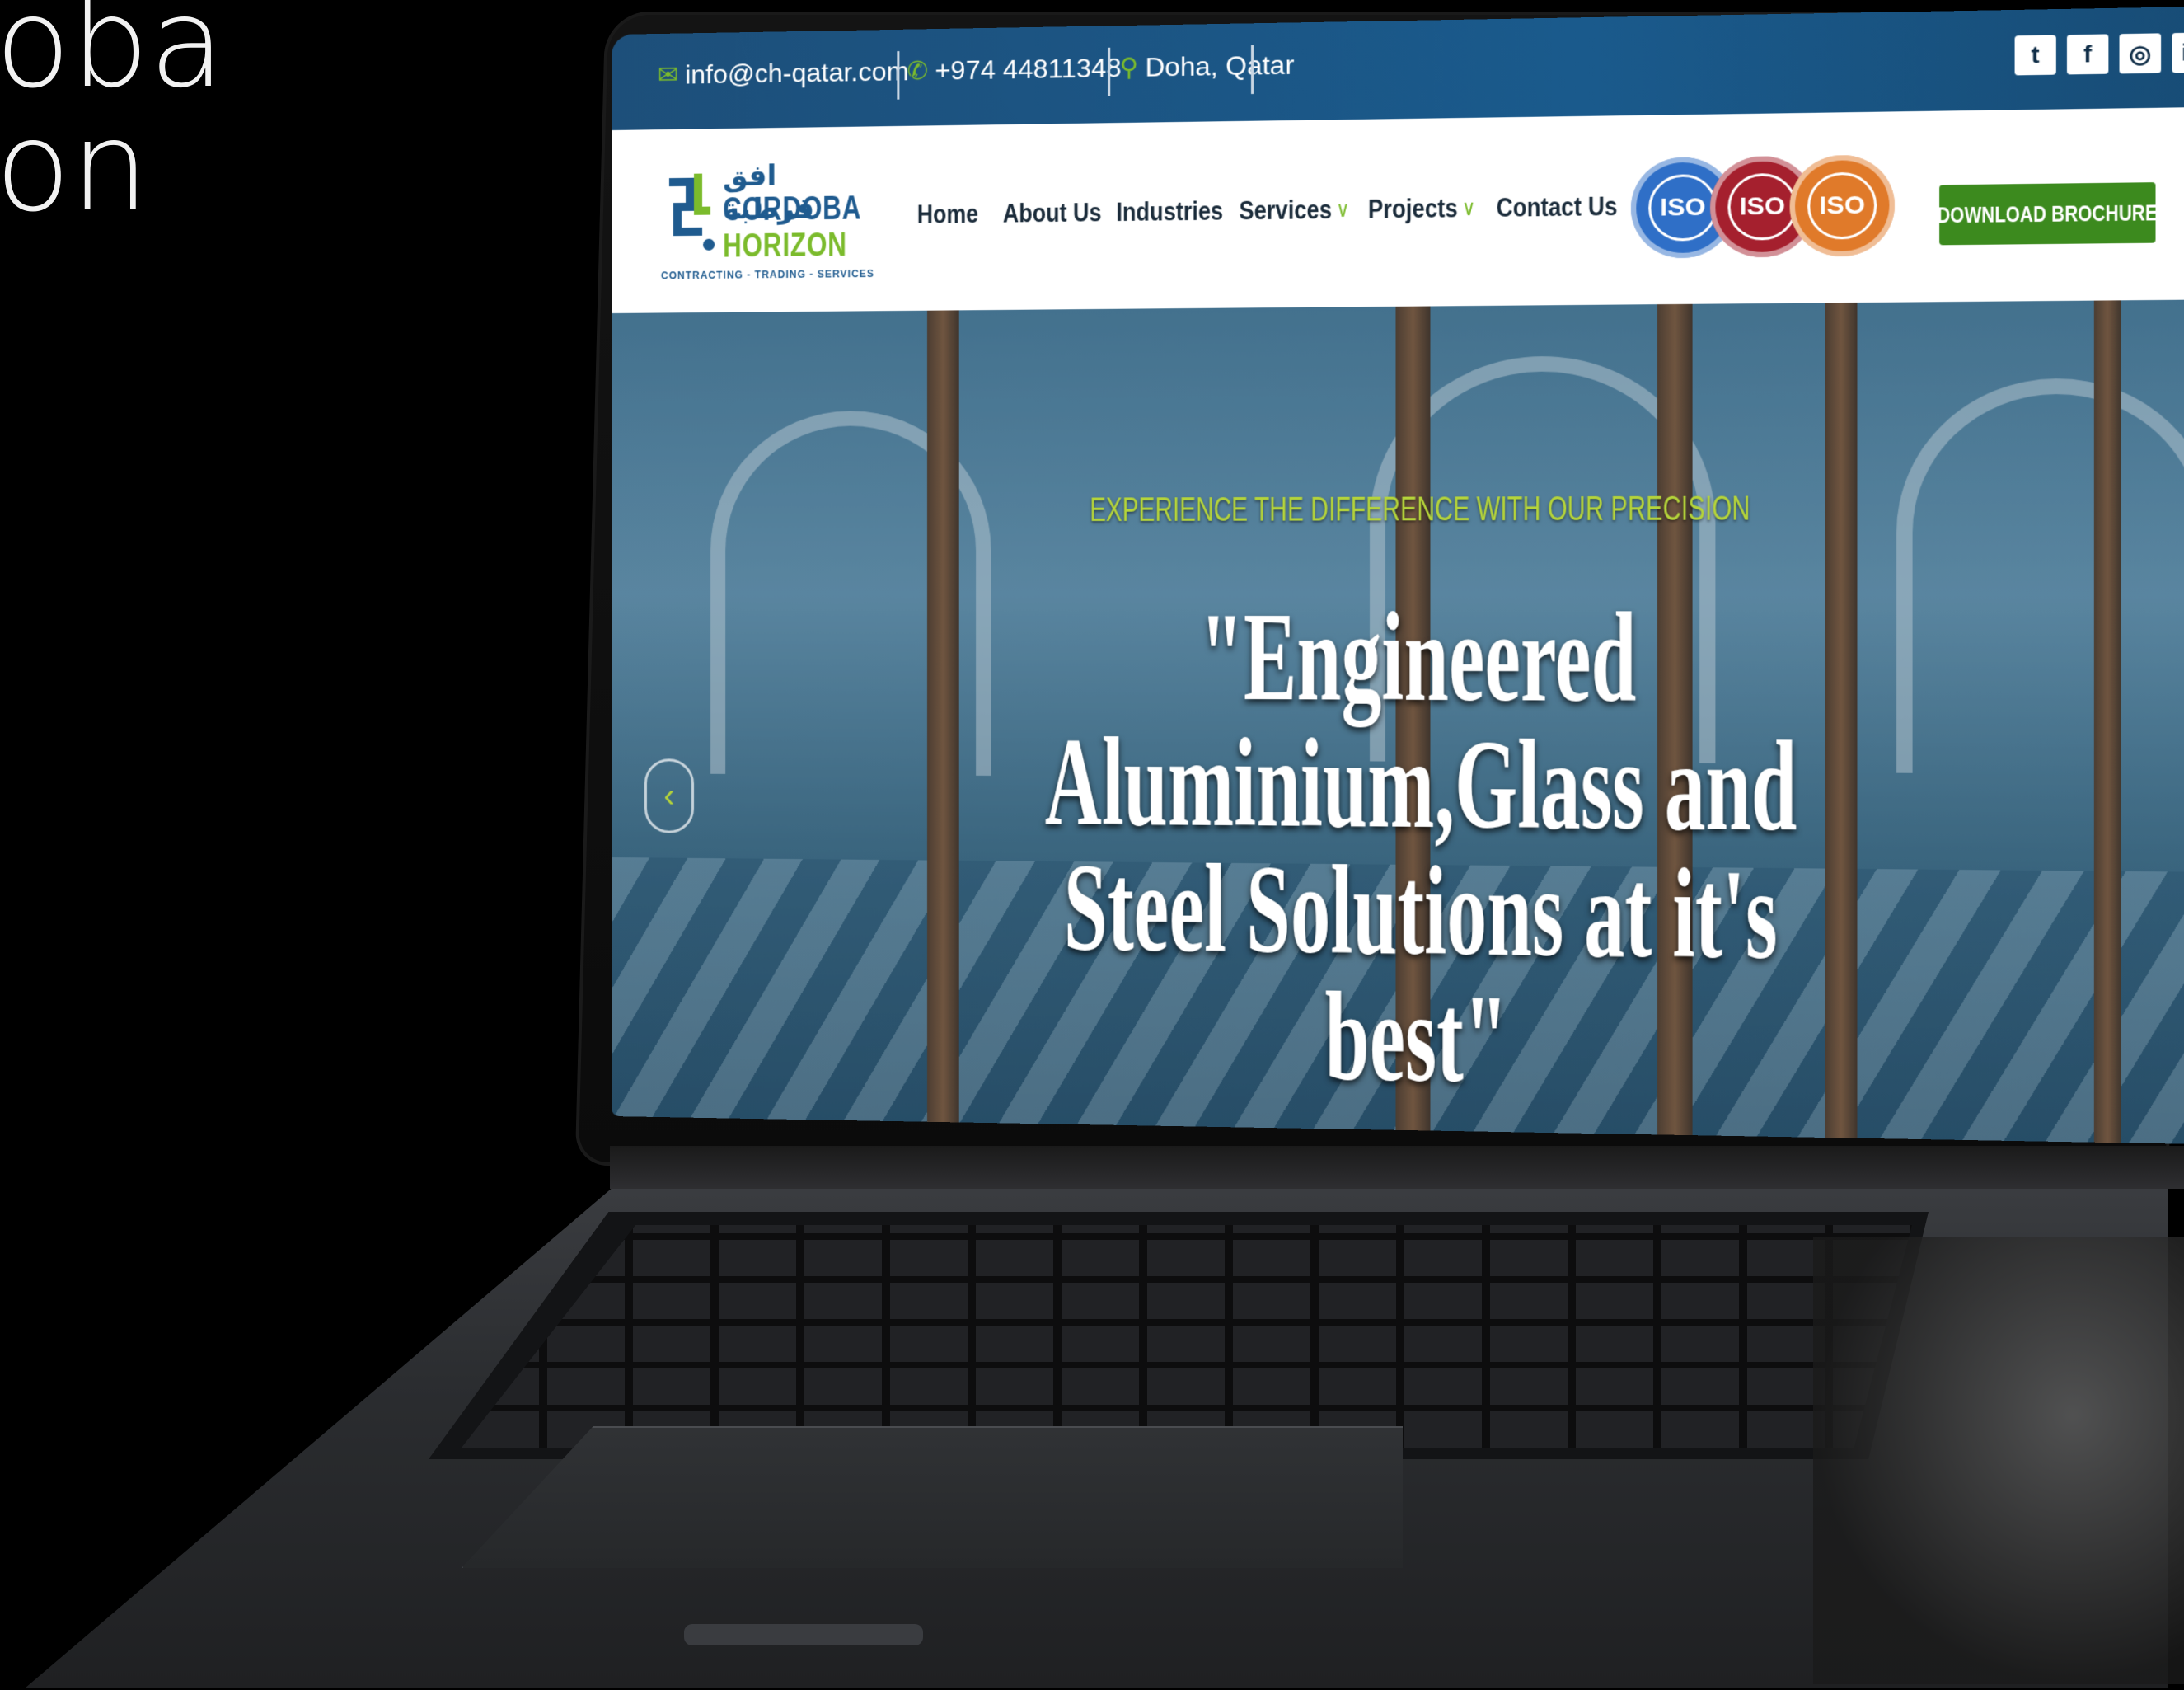 The width and height of the screenshot is (2184, 1690). Describe the element at coordinates (112, 167) in the screenshot. I see `slide-title-line2: on` at that location.